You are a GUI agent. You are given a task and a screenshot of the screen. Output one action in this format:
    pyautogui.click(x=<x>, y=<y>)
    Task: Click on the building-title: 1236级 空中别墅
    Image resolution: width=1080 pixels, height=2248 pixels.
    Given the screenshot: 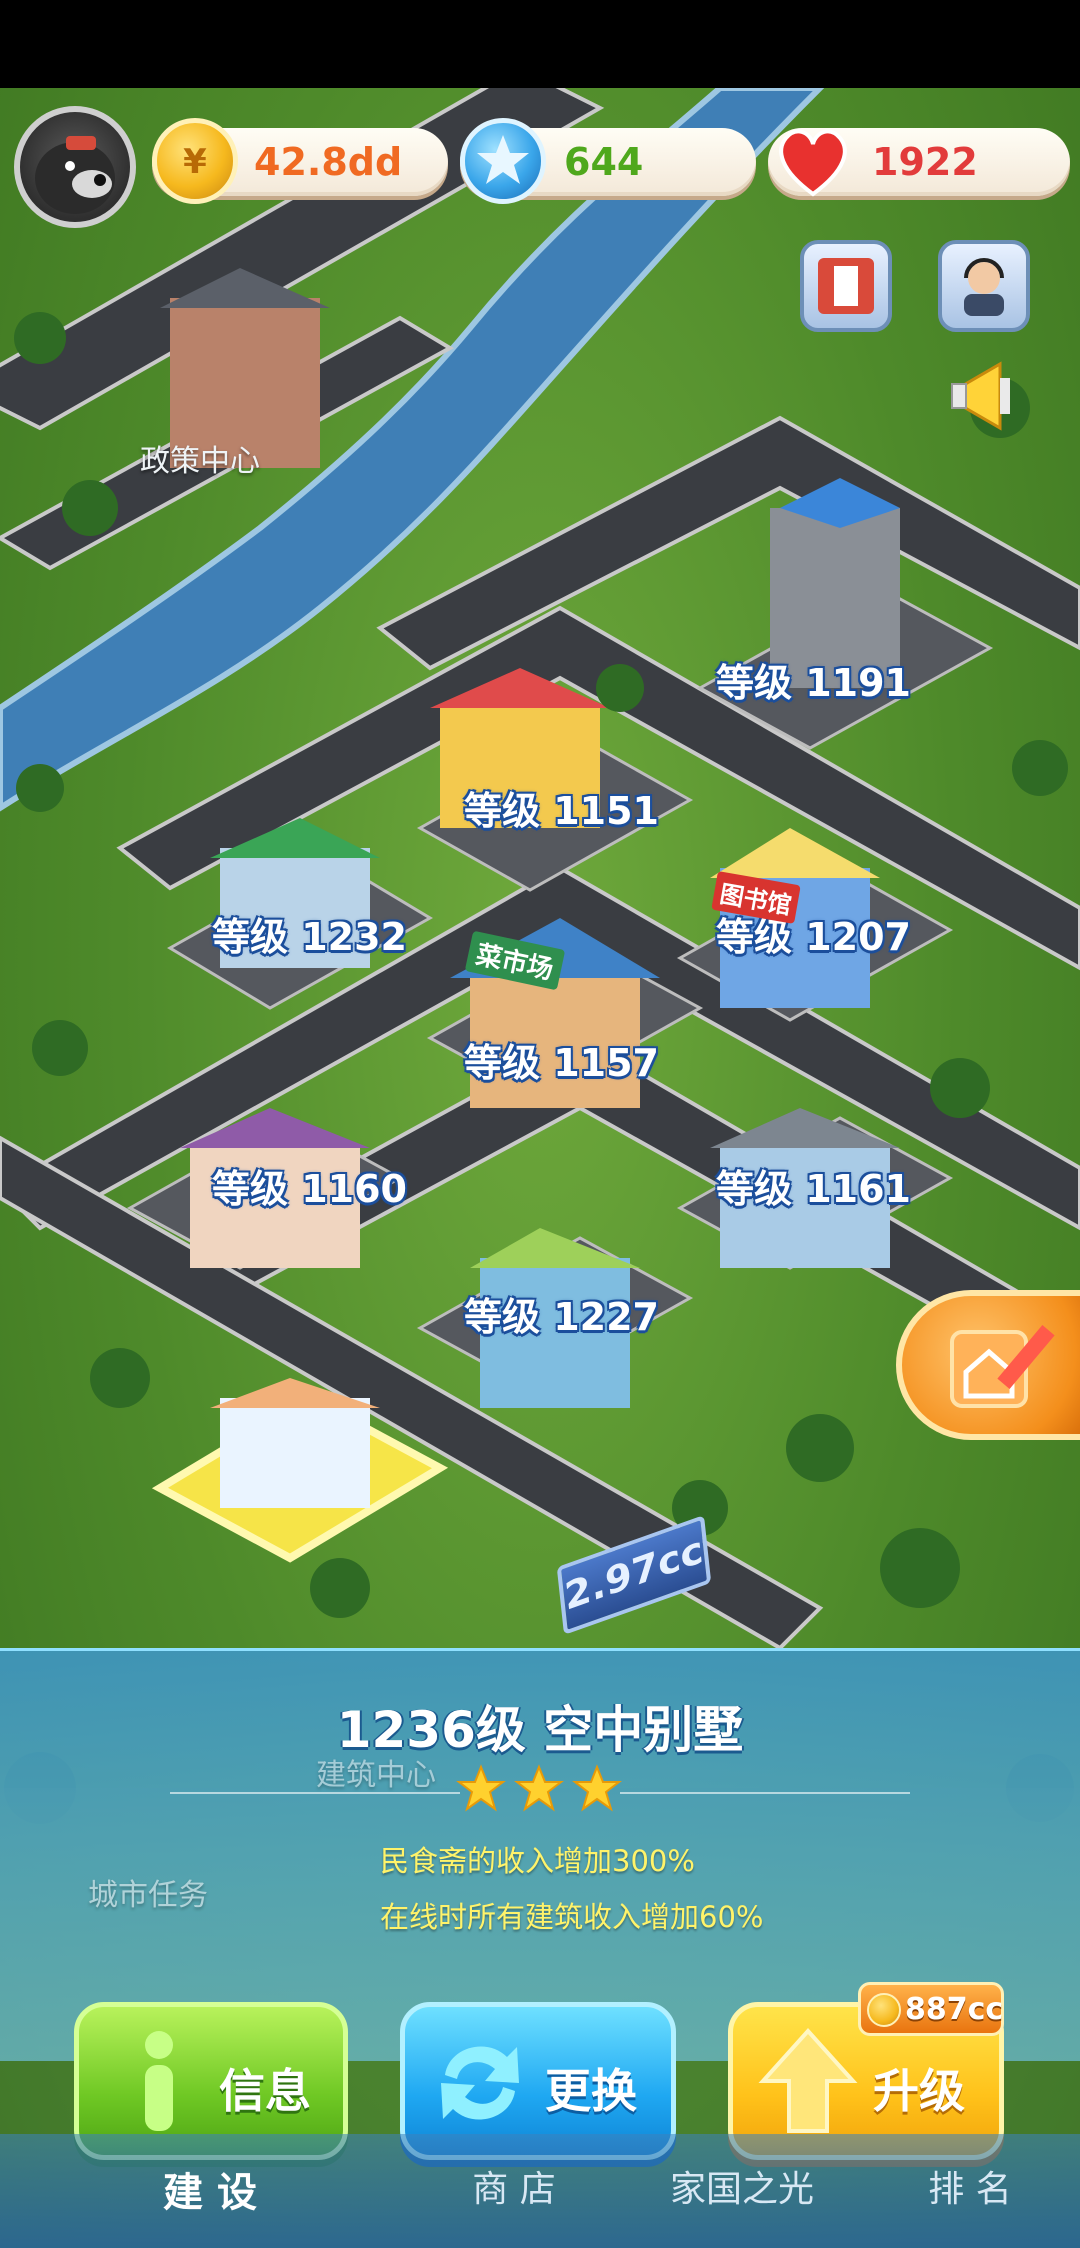 What is the action you would take?
    pyautogui.click(x=540, y=1730)
    